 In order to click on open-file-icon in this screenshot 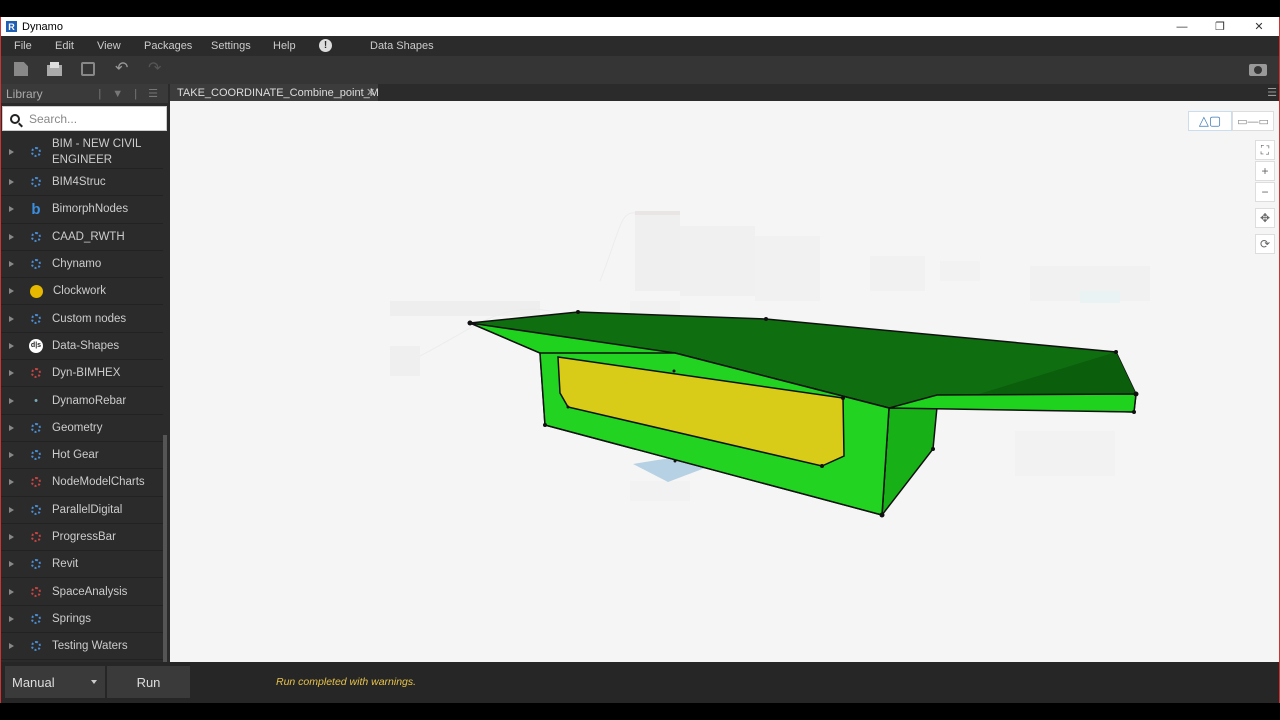, I will do `click(54, 69)`.